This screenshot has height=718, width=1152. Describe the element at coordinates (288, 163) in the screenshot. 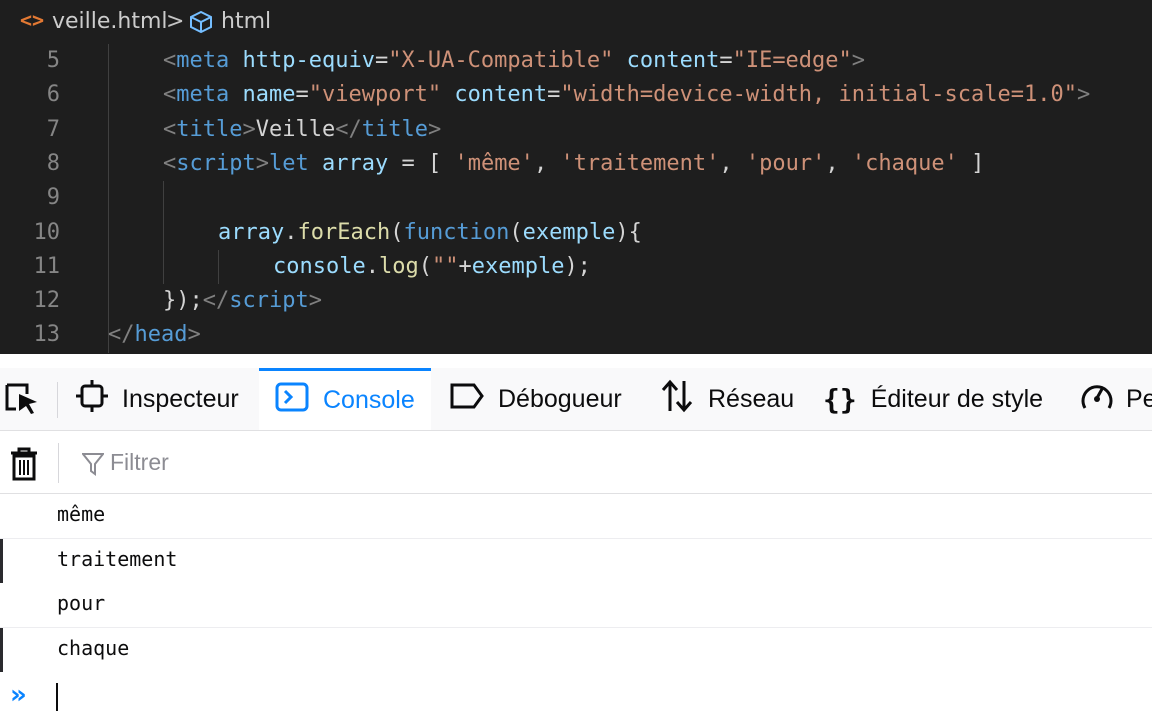

I see `code-token: let` at that location.